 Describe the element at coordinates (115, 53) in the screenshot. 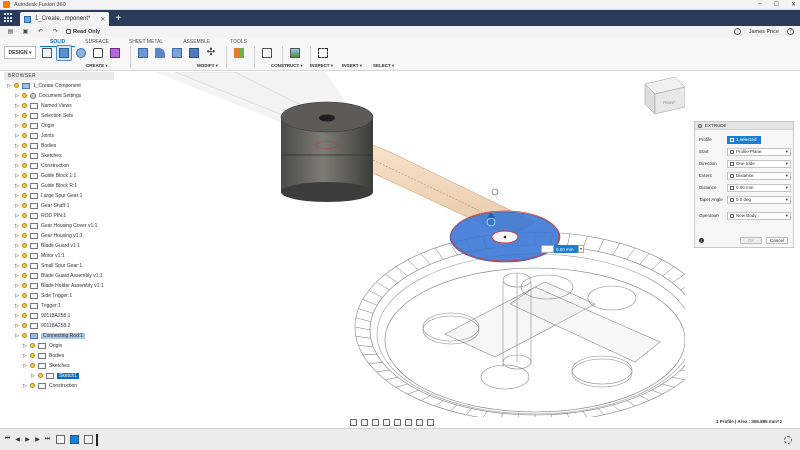

I see `loft-icon` at that location.